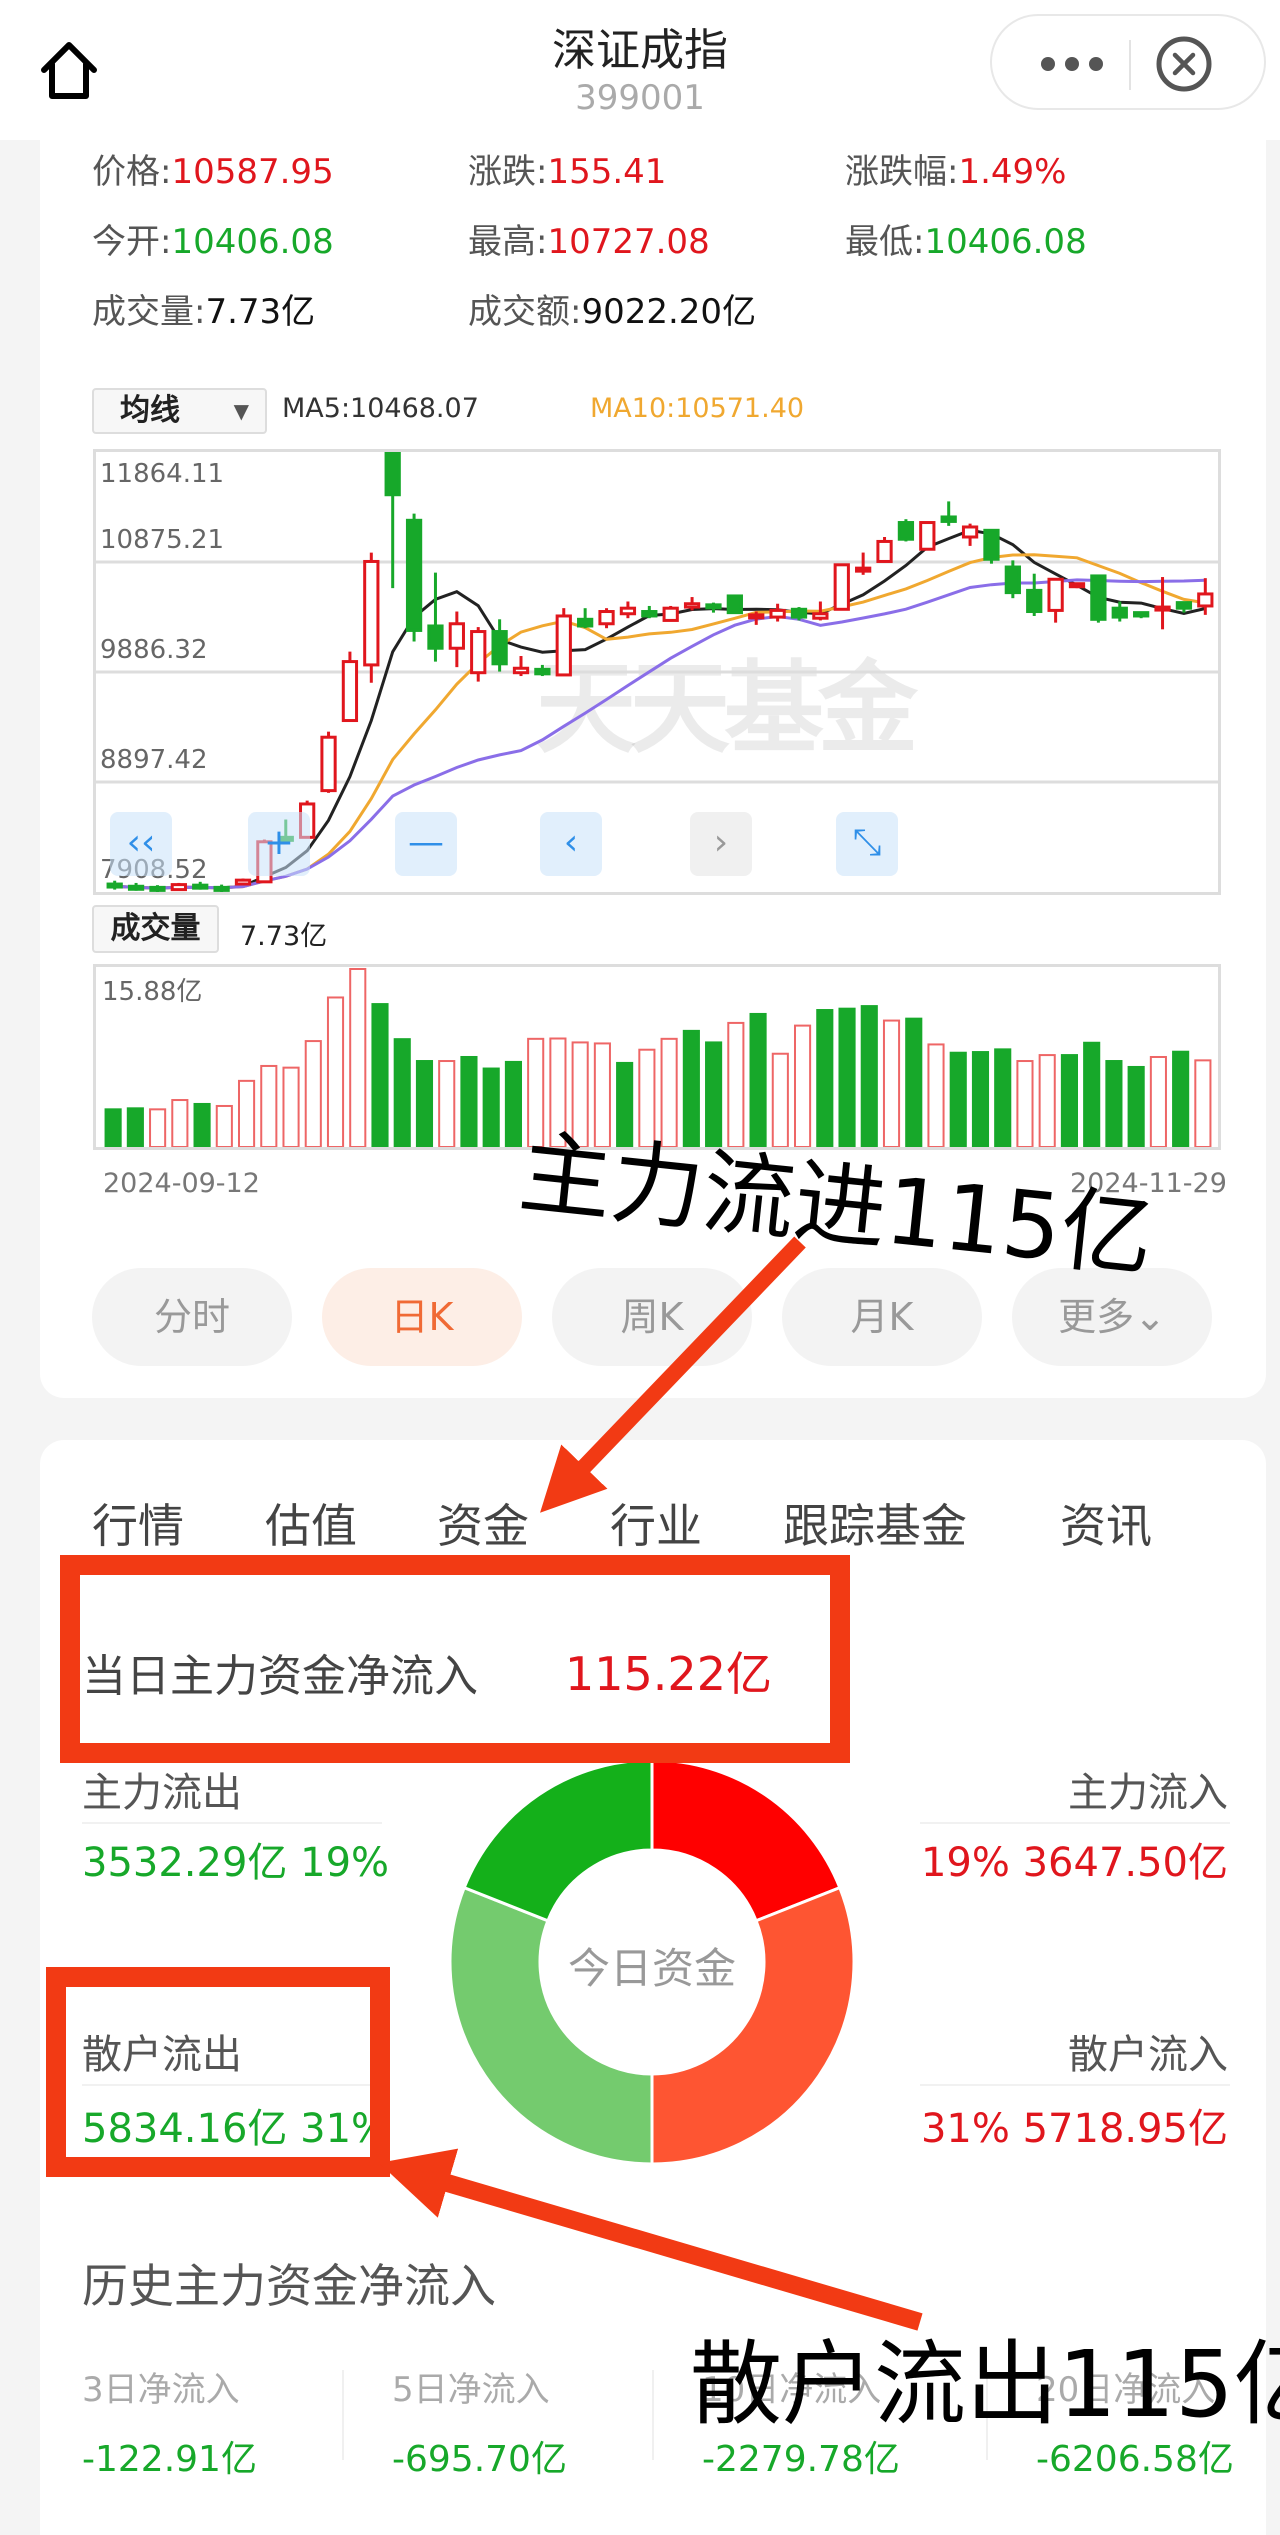 The height and width of the screenshot is (2535, 1280). Describe the element at coordinates (380, 408) in the screenshot. I see `ma5-label: MA5:10468.07` at that location.